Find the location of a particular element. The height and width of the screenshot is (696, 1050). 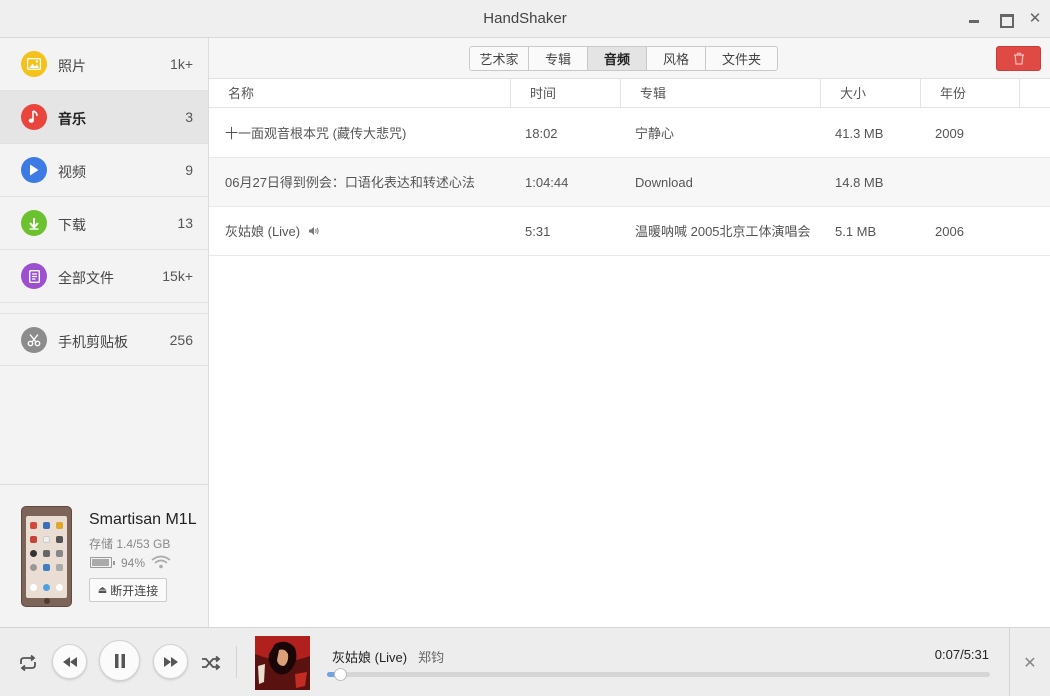

sidebar-item-all-files: 全部文件 15k+ is located at coordinates (104, 276).